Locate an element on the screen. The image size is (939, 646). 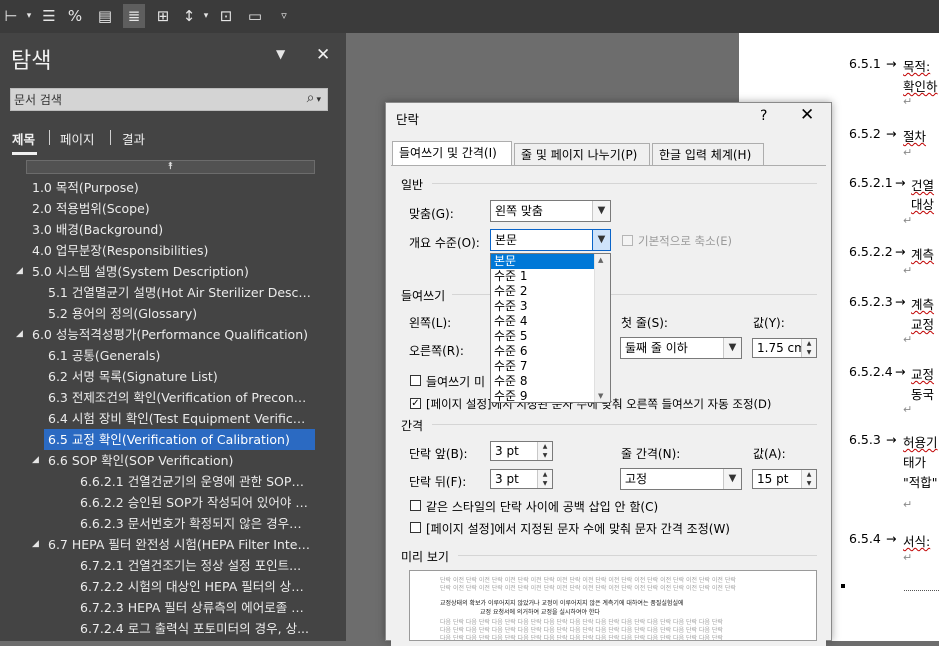
borders-icon: ⊡ is located at coordinates (226, 16).